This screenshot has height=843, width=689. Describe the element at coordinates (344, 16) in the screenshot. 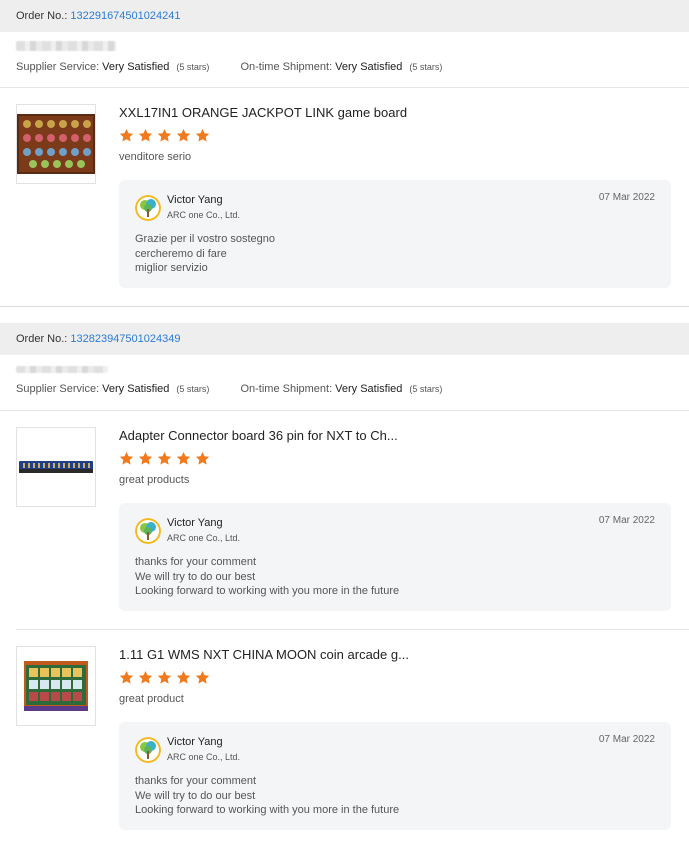

I see `order-header: Order No.: 132291674501024241` at that location.